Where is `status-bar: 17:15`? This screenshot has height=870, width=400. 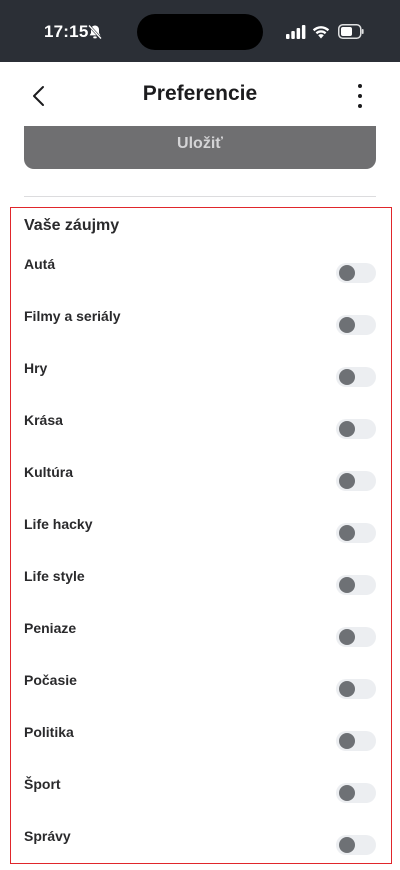
status-bar: 17:15 is located at coordinates (200, 31).